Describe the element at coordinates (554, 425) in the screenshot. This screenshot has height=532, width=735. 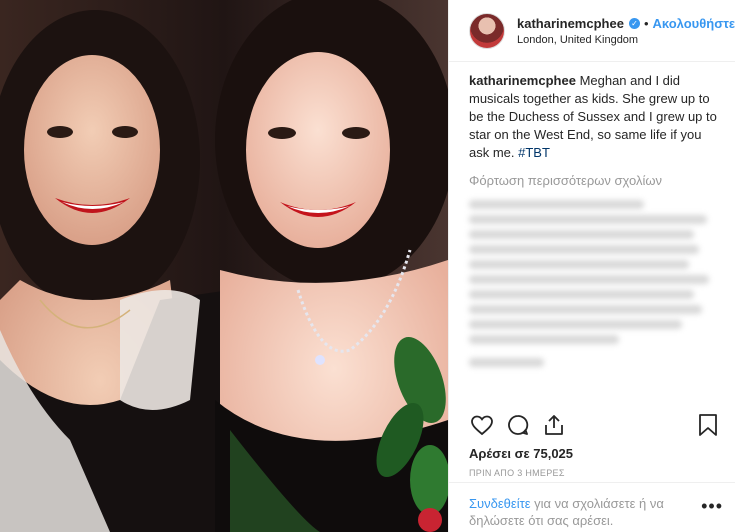
I see `share-icon` at that location.